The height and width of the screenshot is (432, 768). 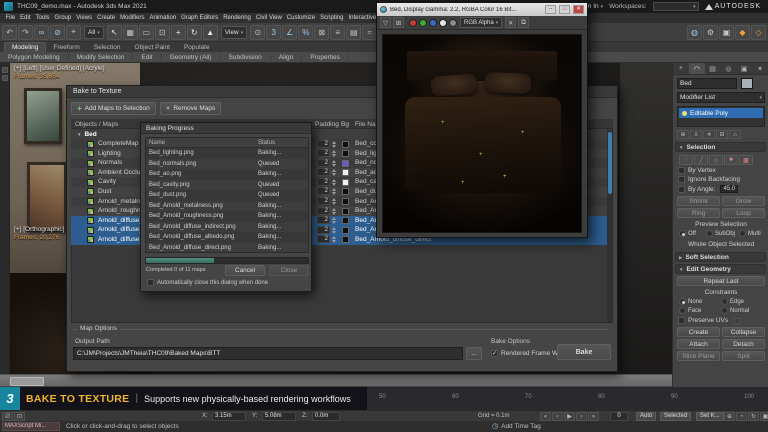 I want to click on time-slider, so click(x=336, y=380).